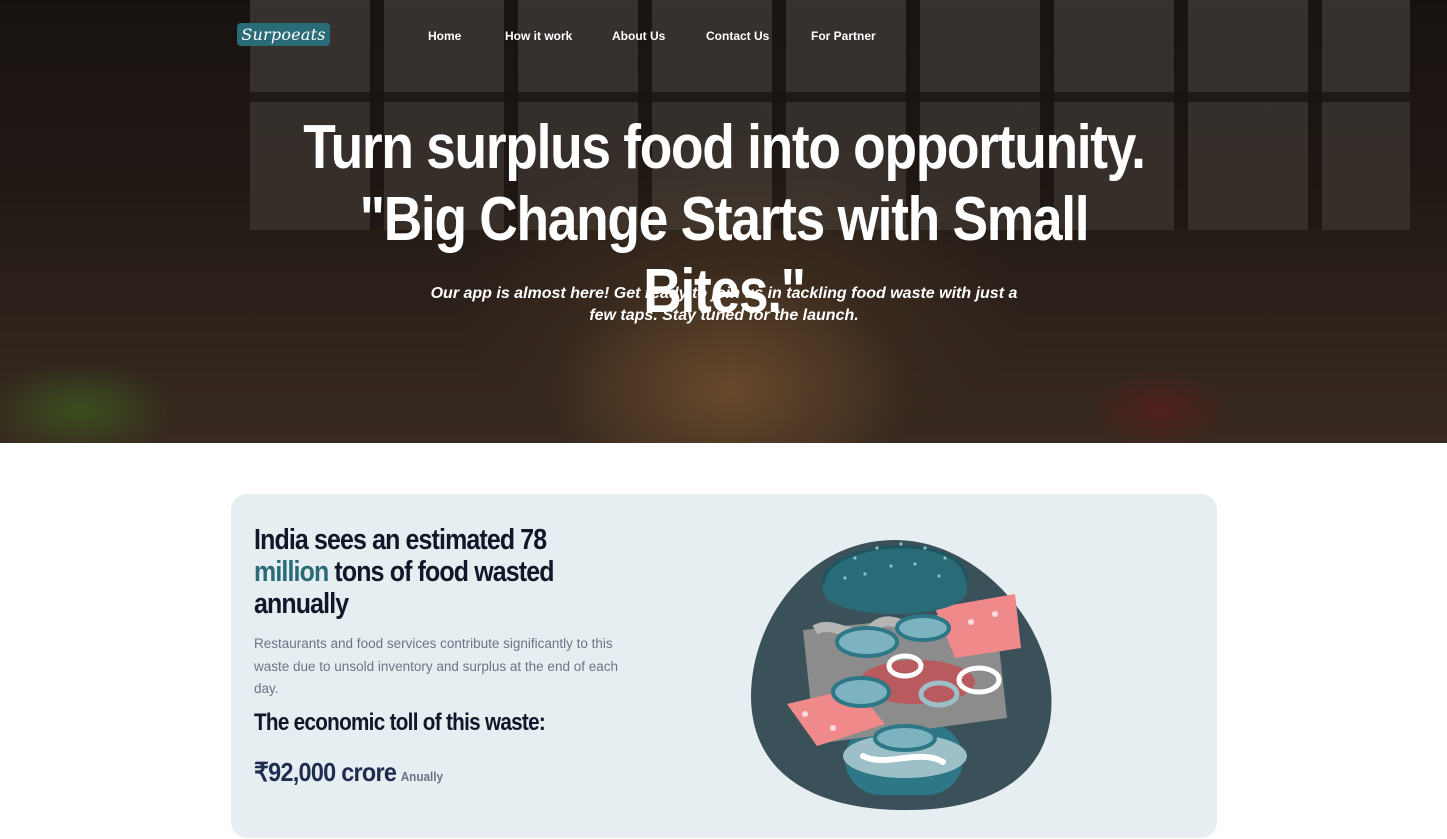 This screenshot has width=1447, height=839. What do you see at coordinates (283, 34) in the screenshot?
I see `logo: Surpoeats` at bounding box center [283, 34].